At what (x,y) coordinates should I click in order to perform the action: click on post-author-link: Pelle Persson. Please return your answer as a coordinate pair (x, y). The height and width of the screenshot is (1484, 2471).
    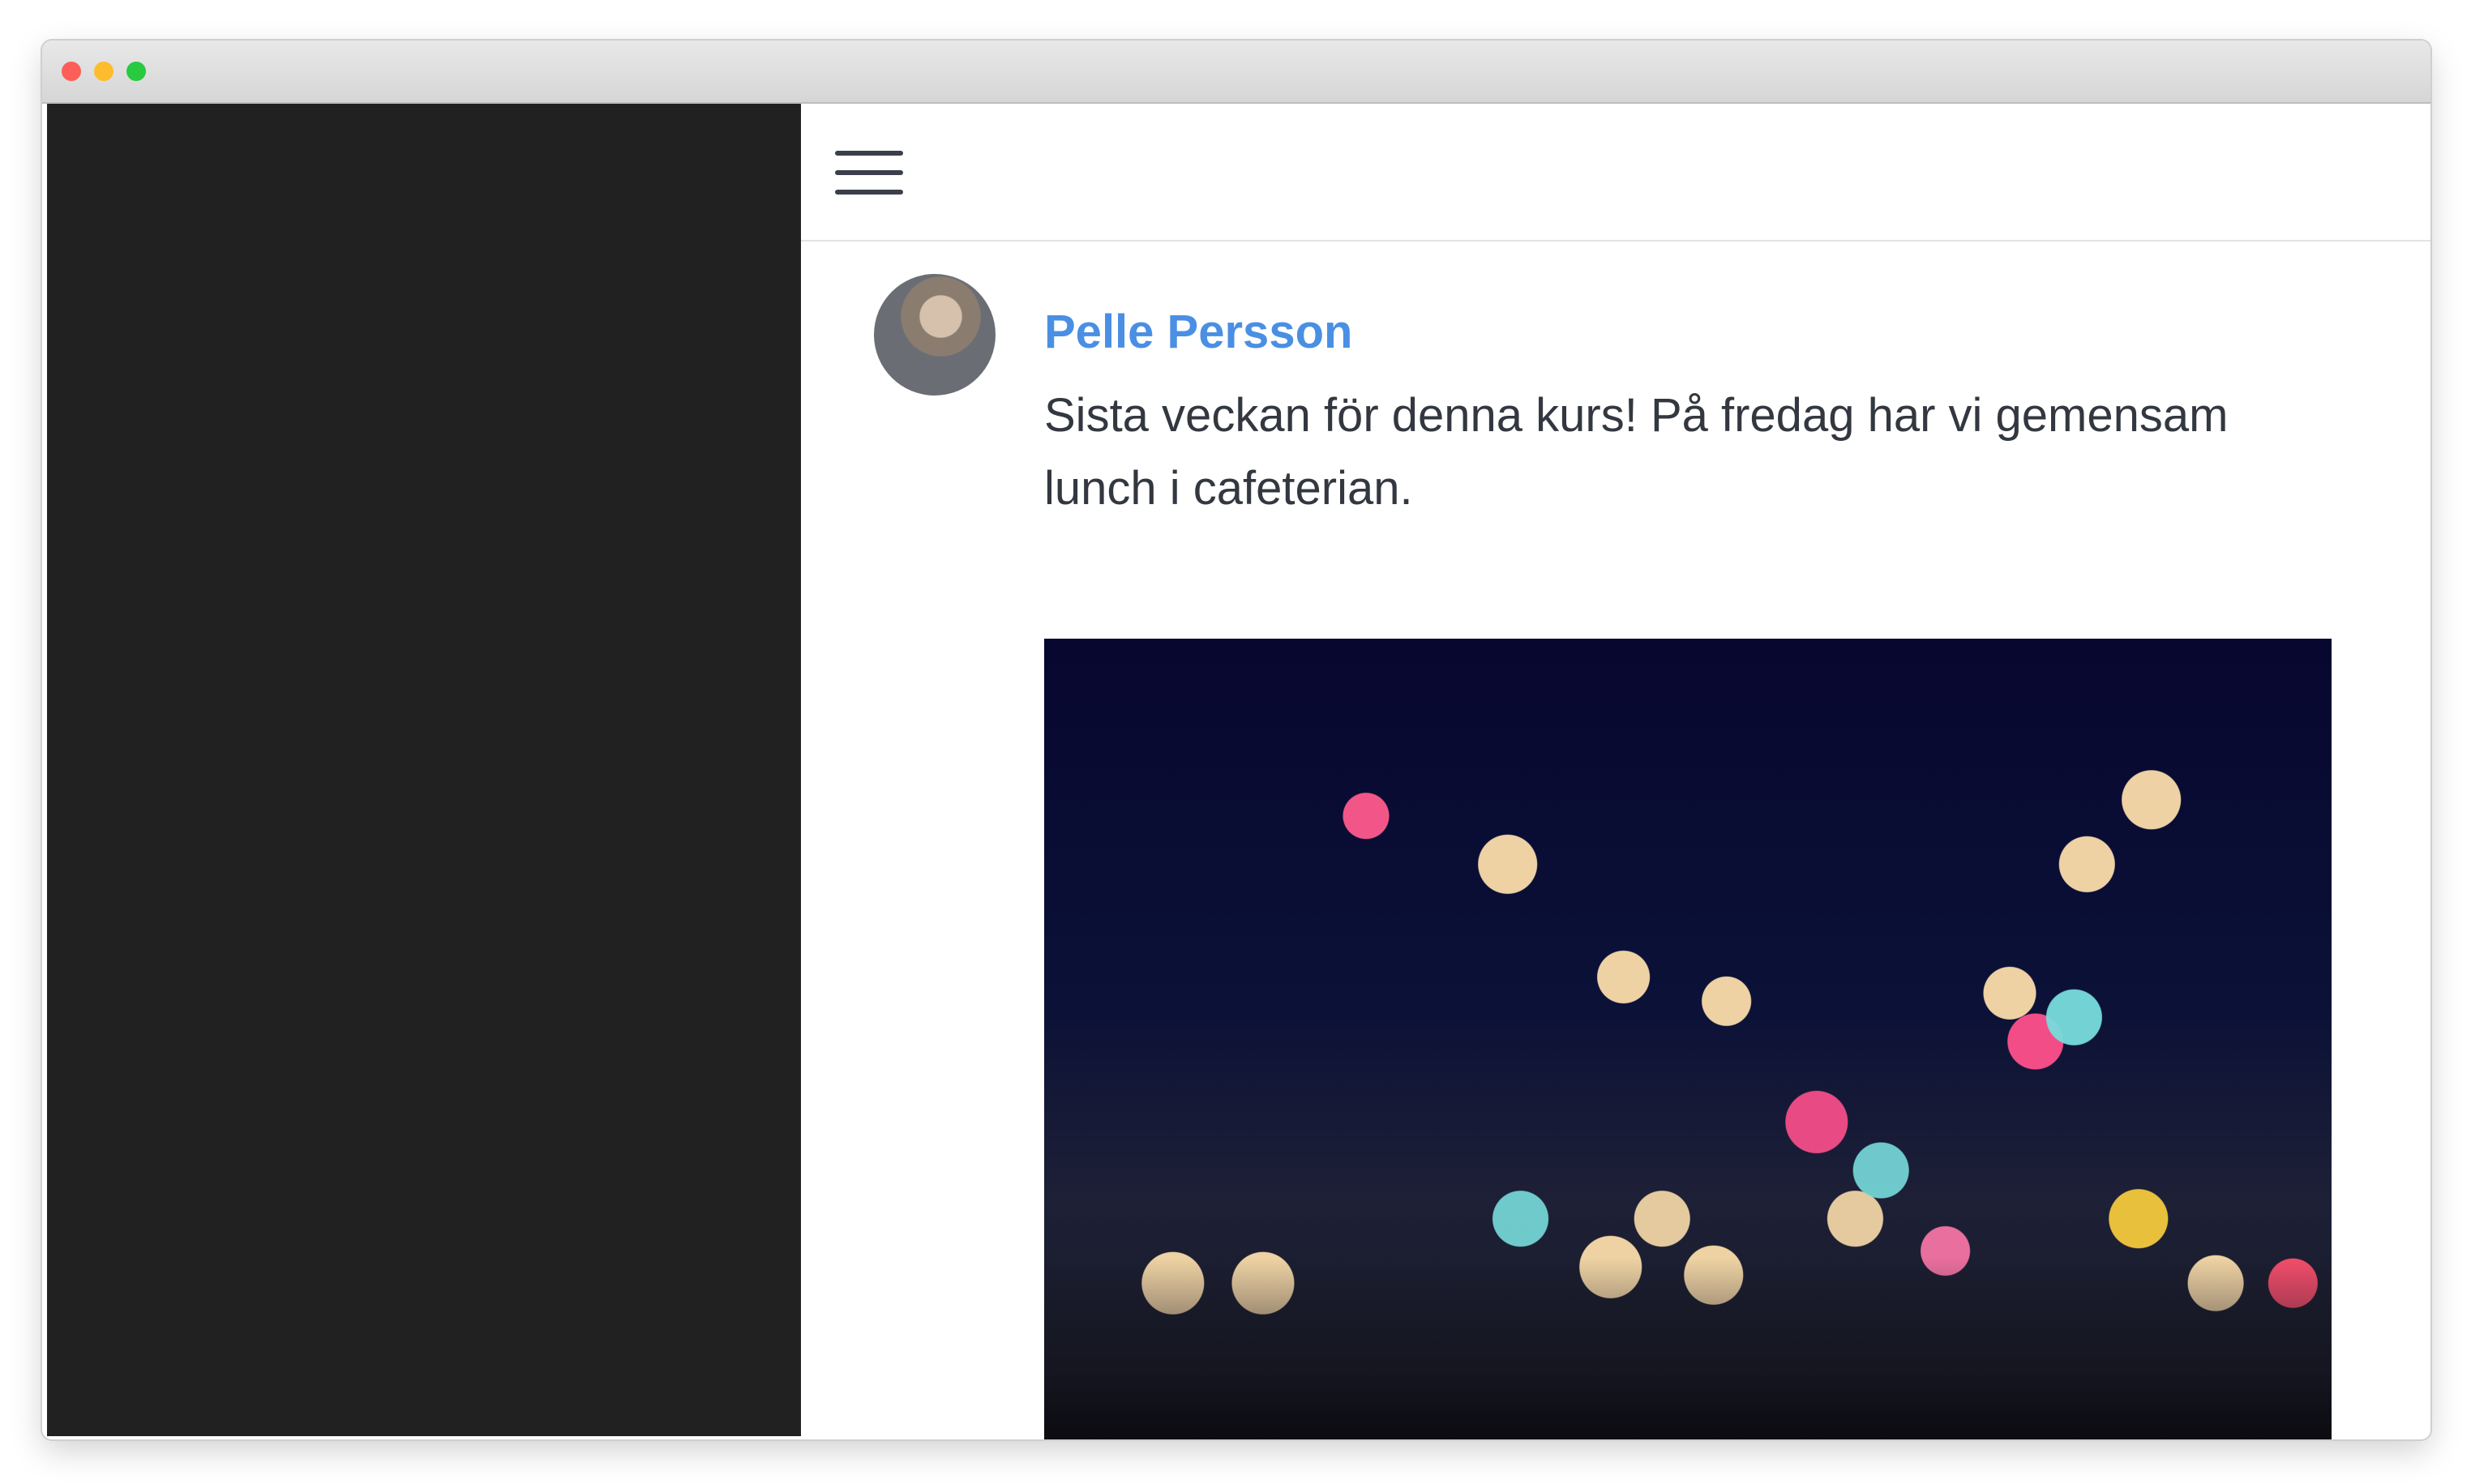
    Looking at the image, I should click on (1198, 332).